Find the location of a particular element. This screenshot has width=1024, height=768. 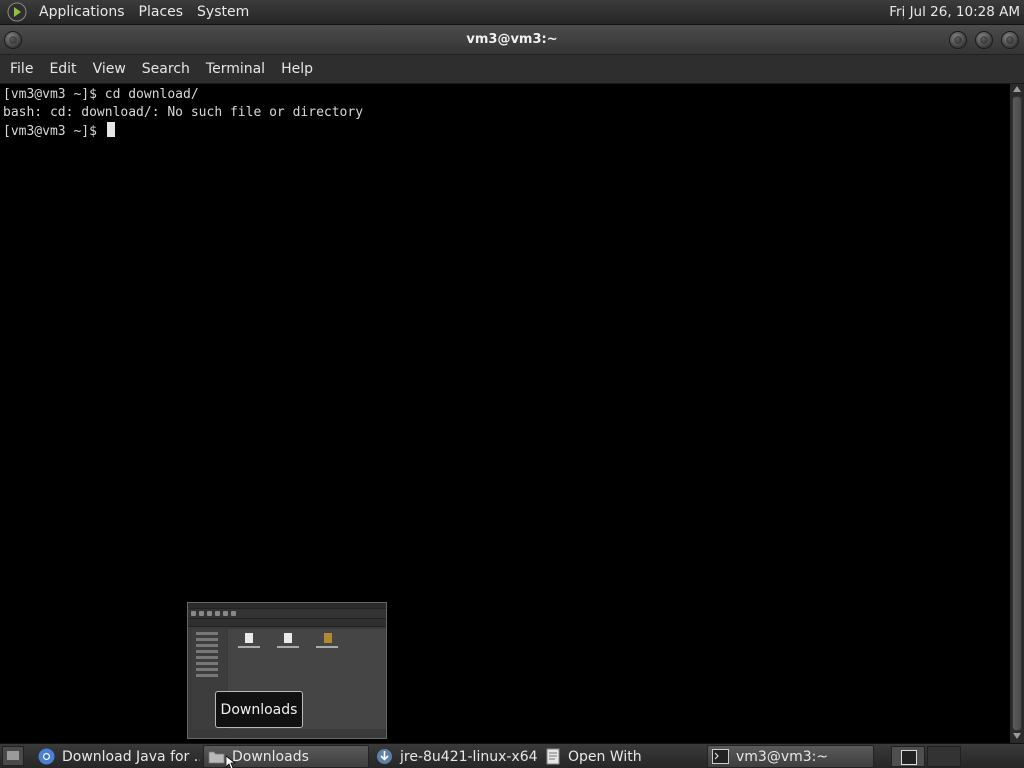

menu-terminal: Terminal is located at coordinates (235, 69).